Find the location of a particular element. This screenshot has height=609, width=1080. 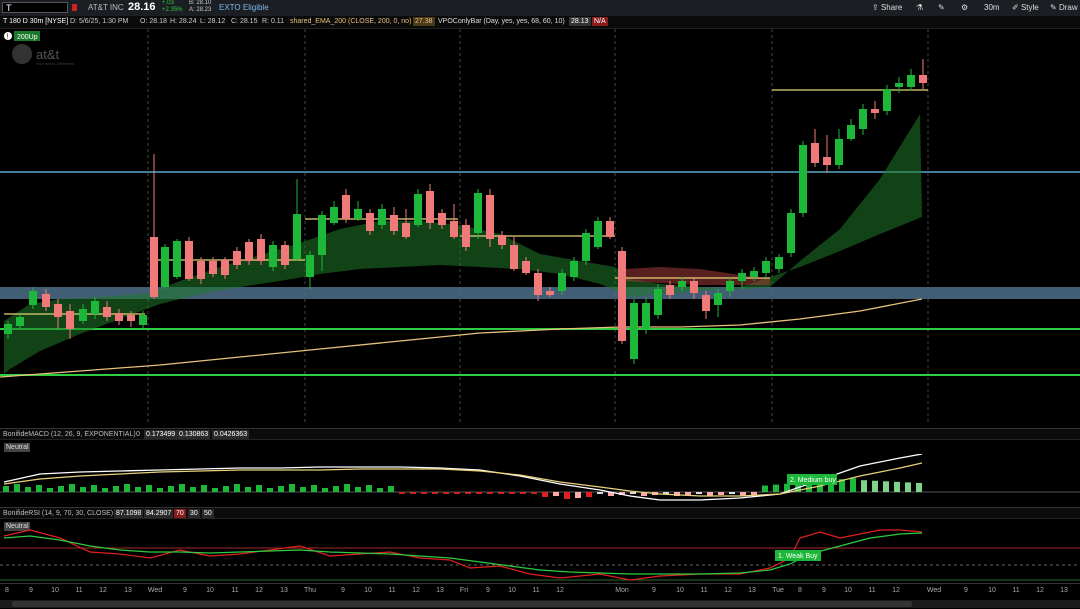

pct-change: +2.35% is located at coordinates (172, 10).